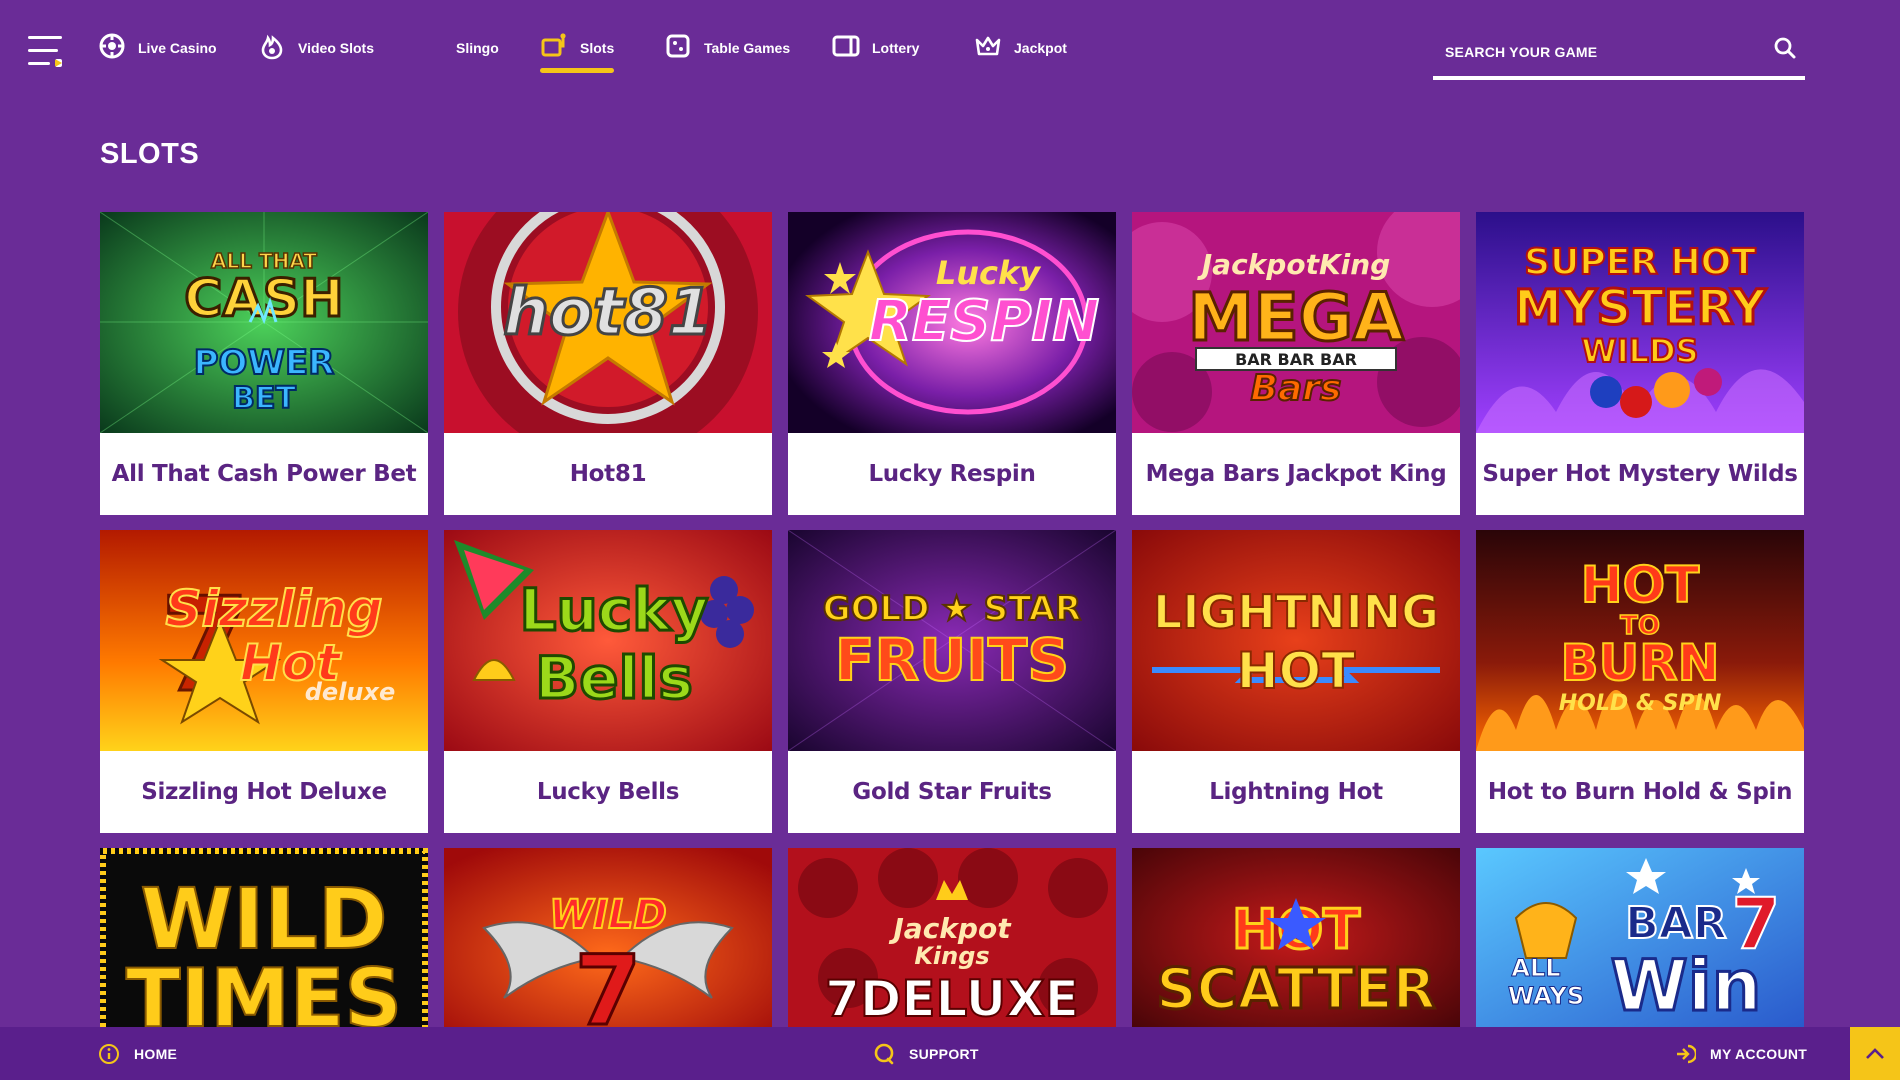 The width and height of the screenshot is (1900, 1080). Describe the element at coordinates (950, 928) in the screenshot. I see `svg-text: Jackpot` at that location.